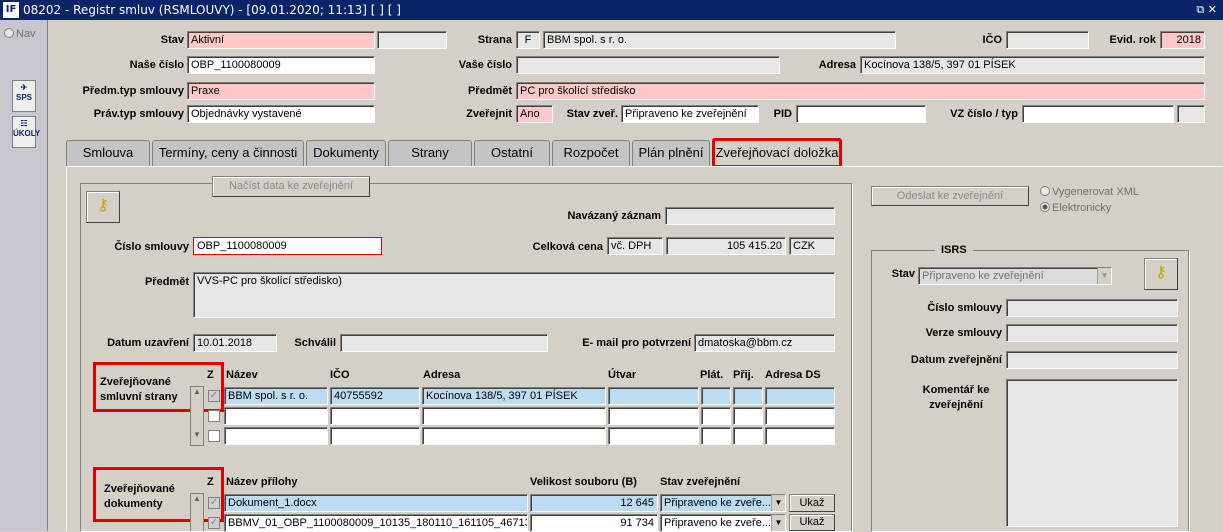  Describe the element at coordinates (800, 416) in the screenshot. I see `strany-row-2-ds` at that location.